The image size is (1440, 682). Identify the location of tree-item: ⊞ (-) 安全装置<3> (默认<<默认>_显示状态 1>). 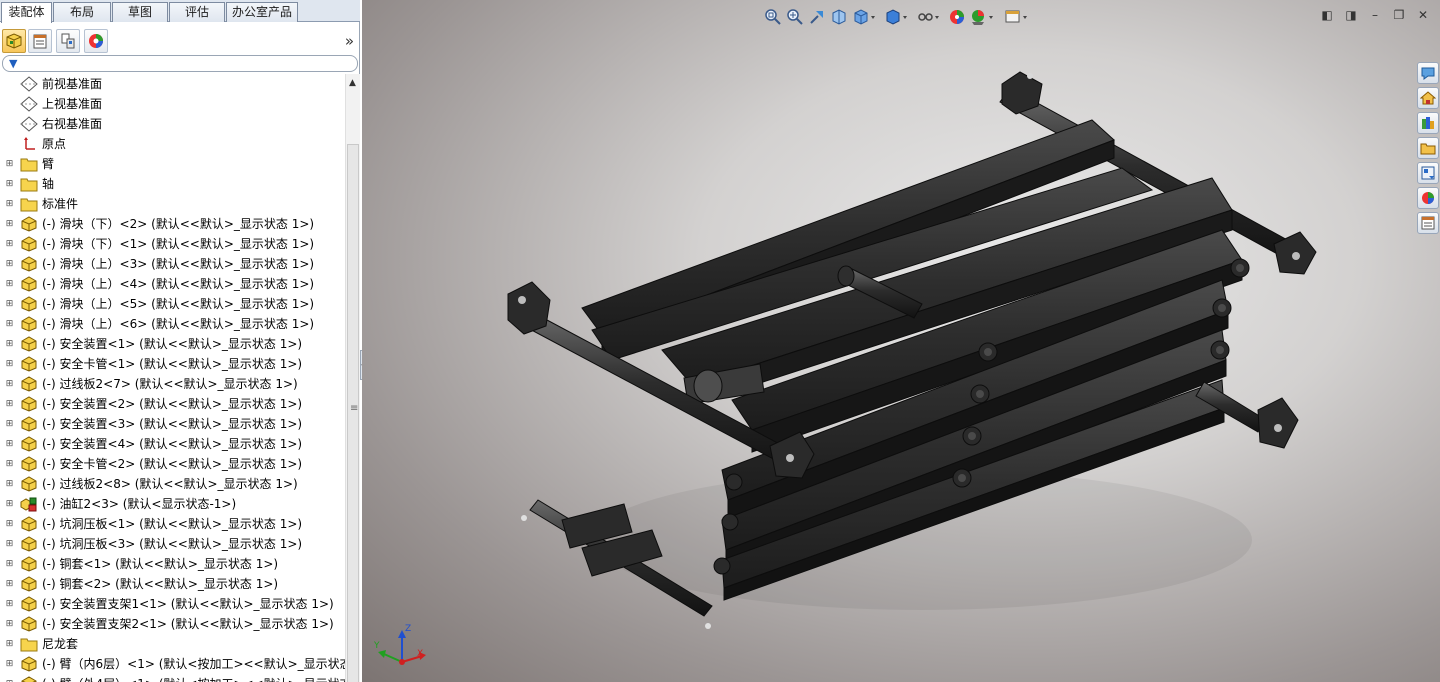
(172, 424).